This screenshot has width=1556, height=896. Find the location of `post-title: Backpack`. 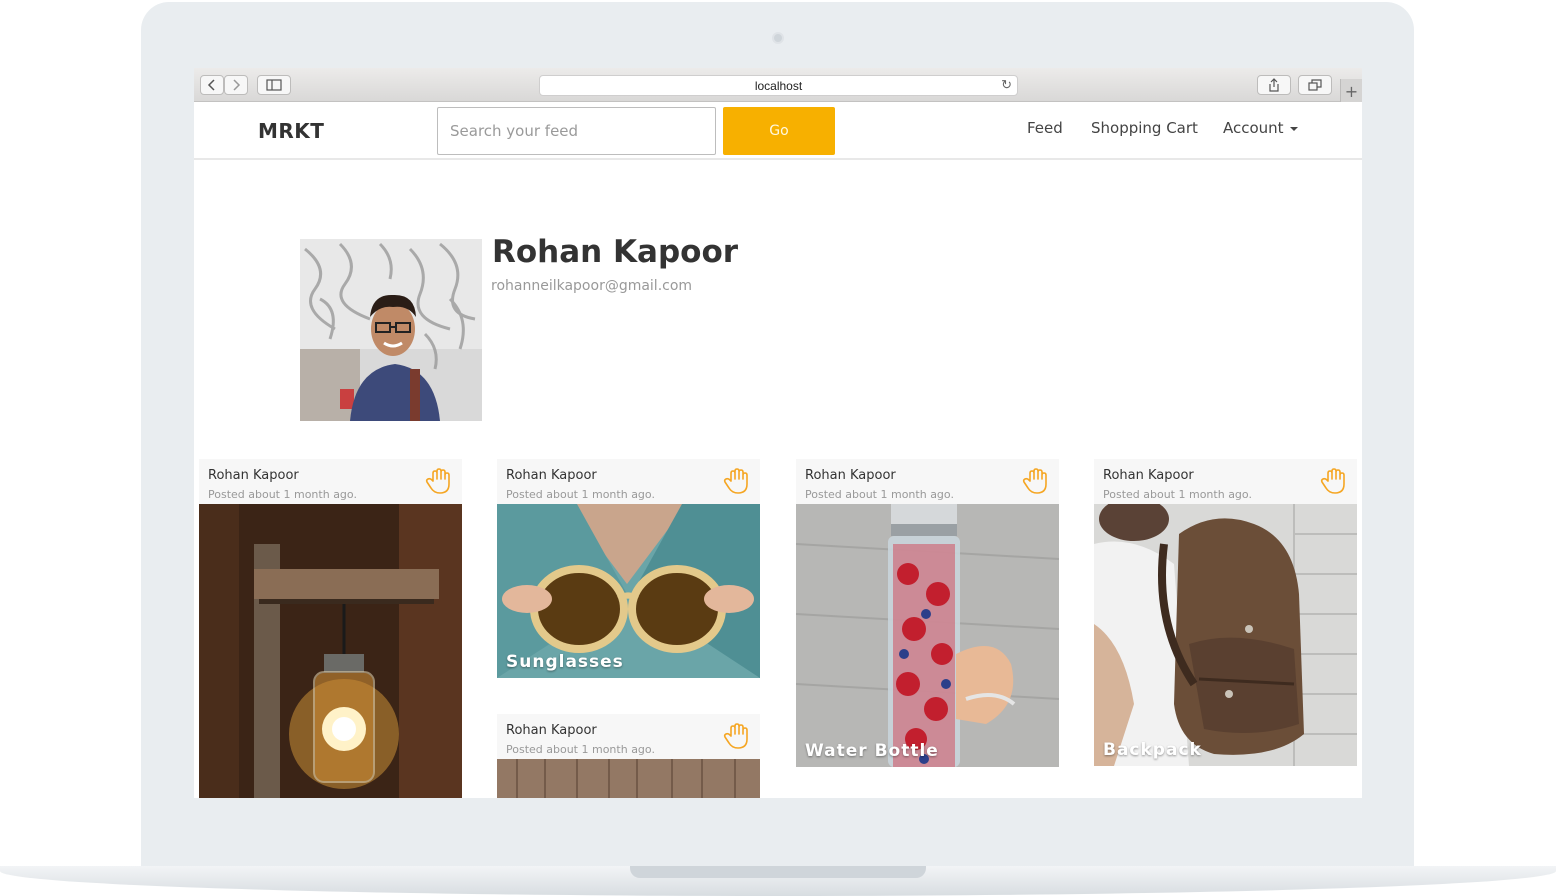

post-title: Backpack is located at coordinates (1152, 750).